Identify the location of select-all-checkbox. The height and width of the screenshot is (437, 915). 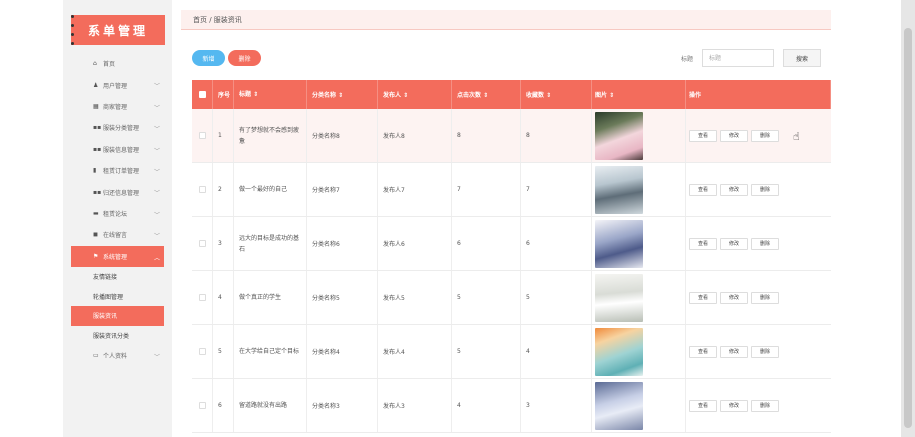
(202, 94).